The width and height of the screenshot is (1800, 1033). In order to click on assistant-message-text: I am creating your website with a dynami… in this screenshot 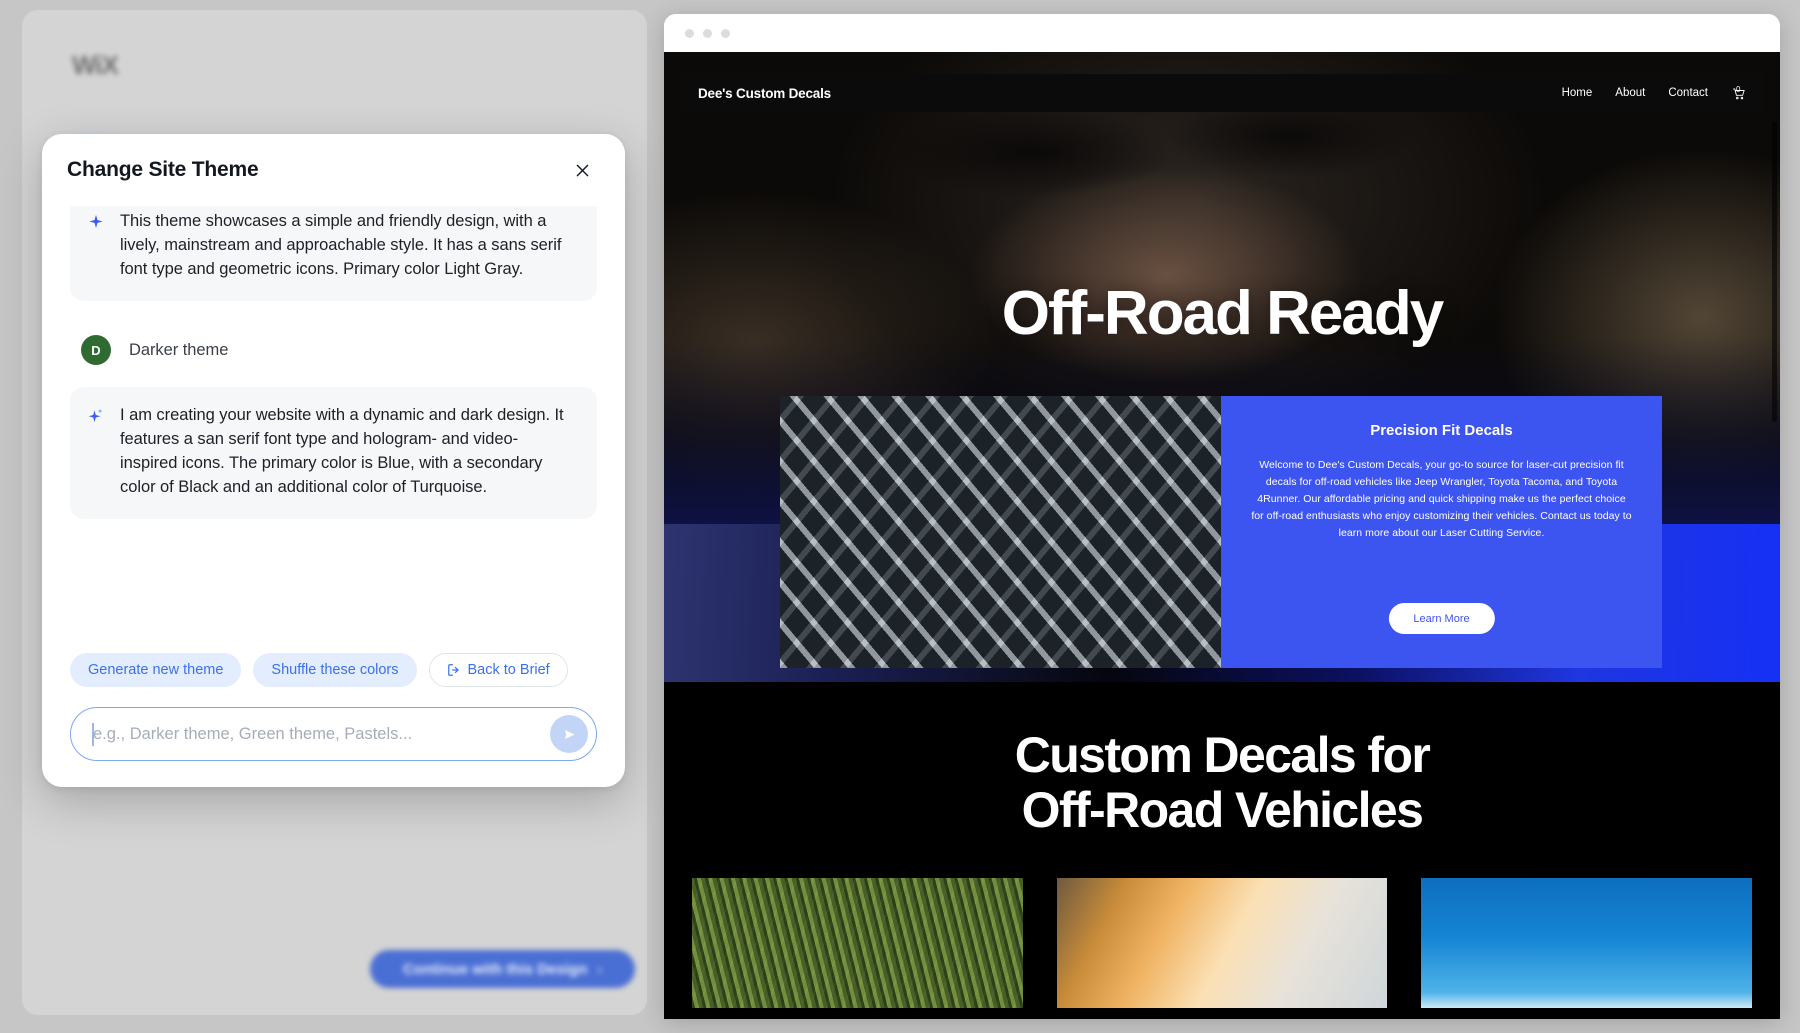, I will do `click(342, 451)`.